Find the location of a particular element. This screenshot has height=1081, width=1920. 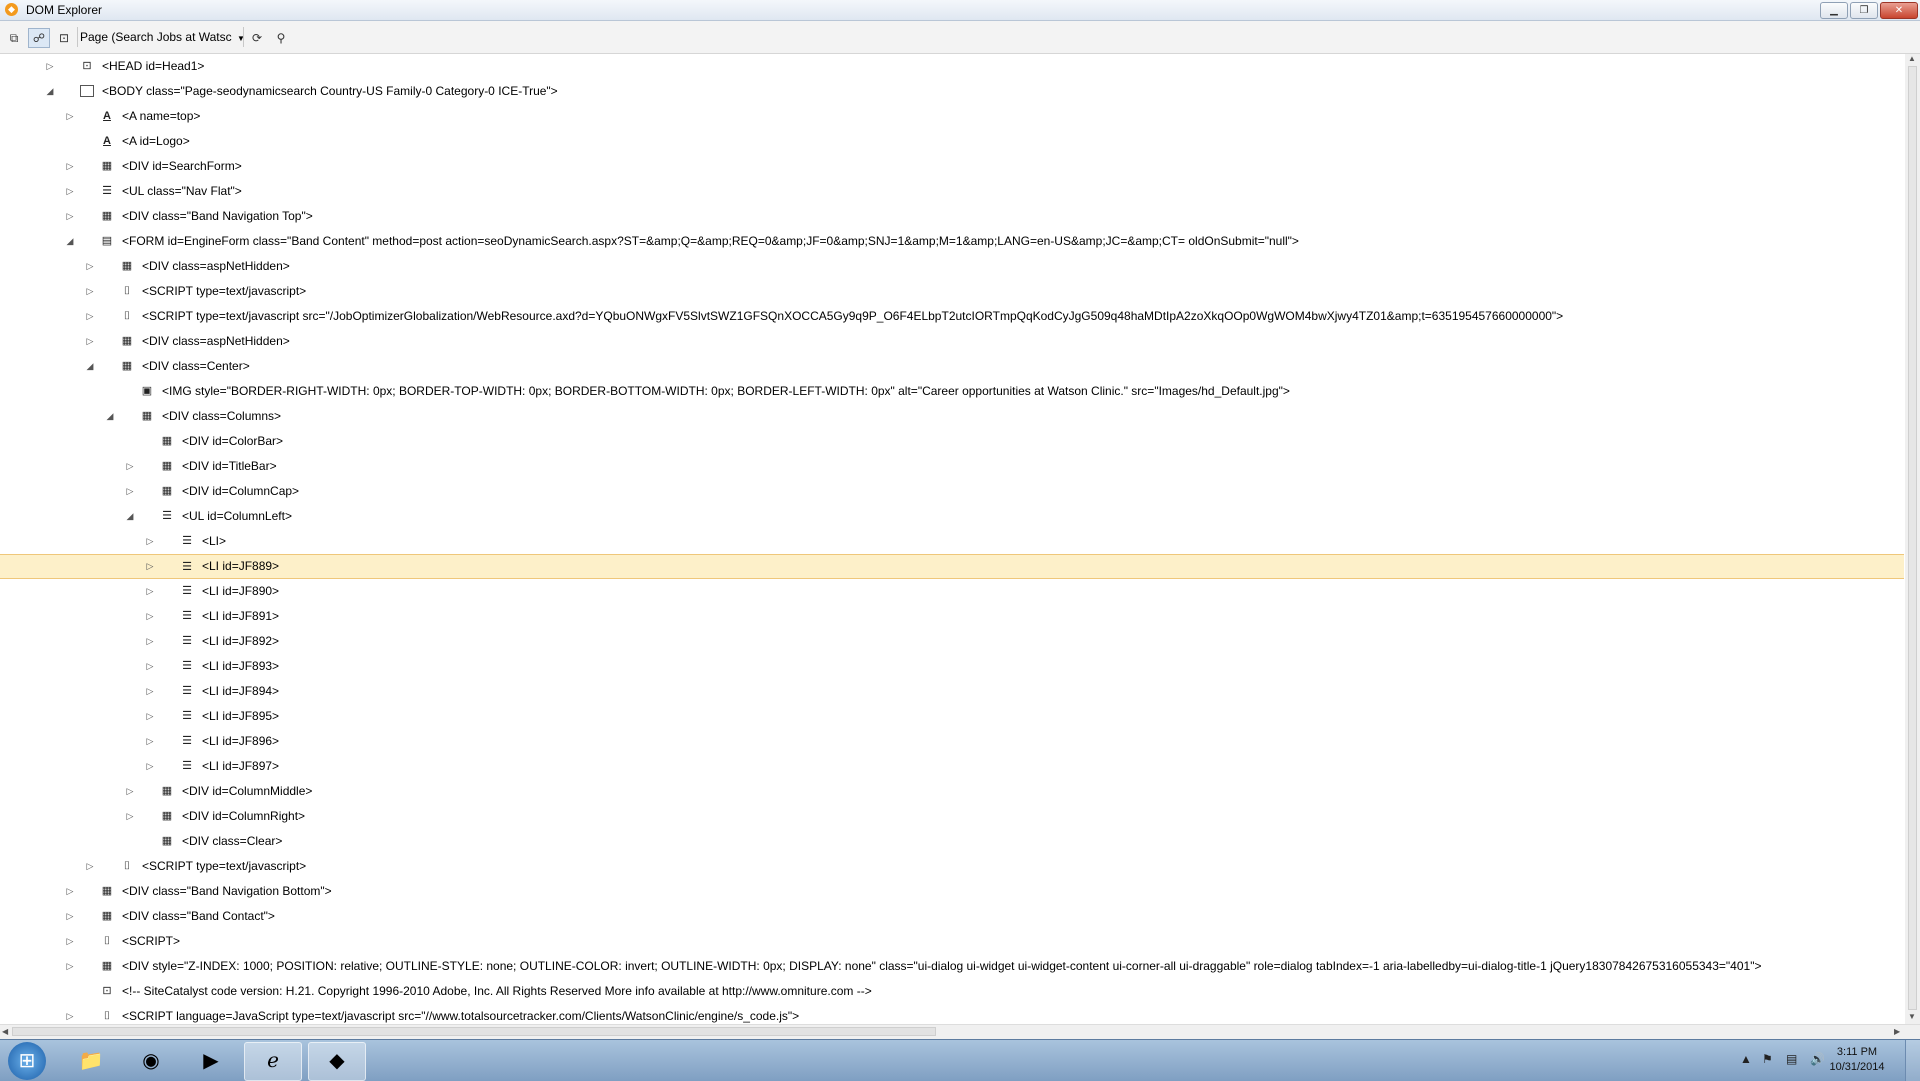

tree-node: ▷ ▦ <DIV id=ColumnCap> is located at coordinates (952, 491).